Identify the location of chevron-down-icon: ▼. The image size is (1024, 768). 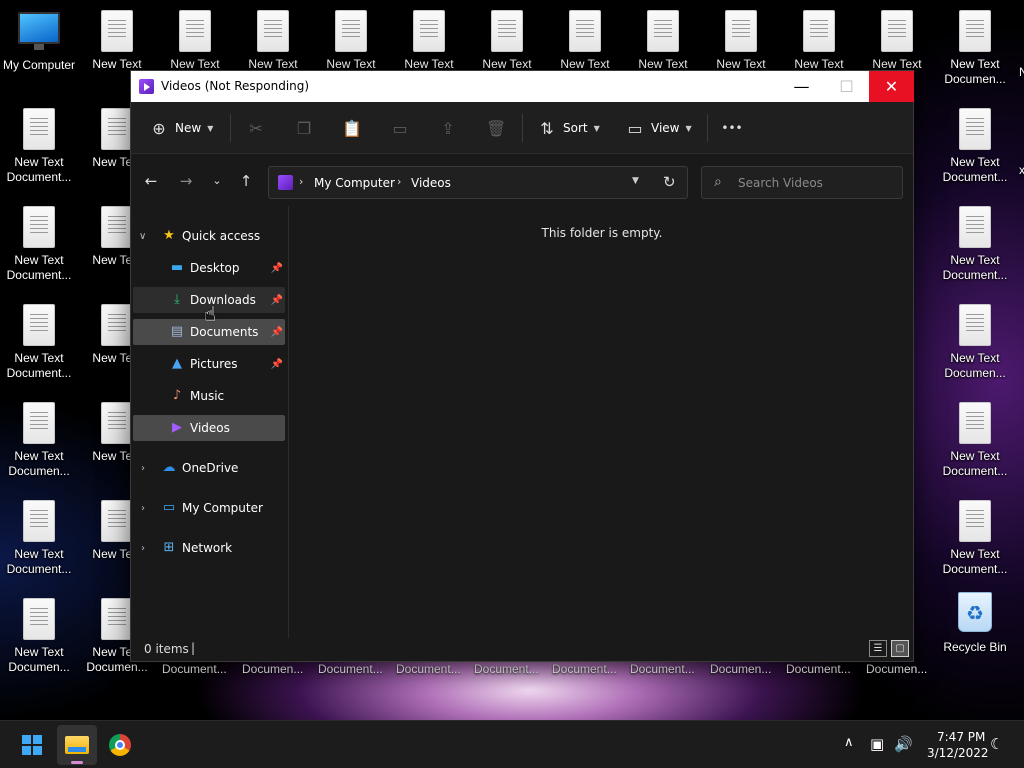
(596, 128).